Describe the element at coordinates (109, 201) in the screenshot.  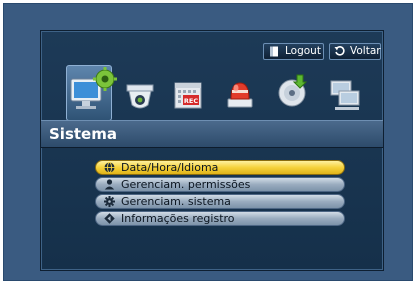
I see `gear-icon` at that location.